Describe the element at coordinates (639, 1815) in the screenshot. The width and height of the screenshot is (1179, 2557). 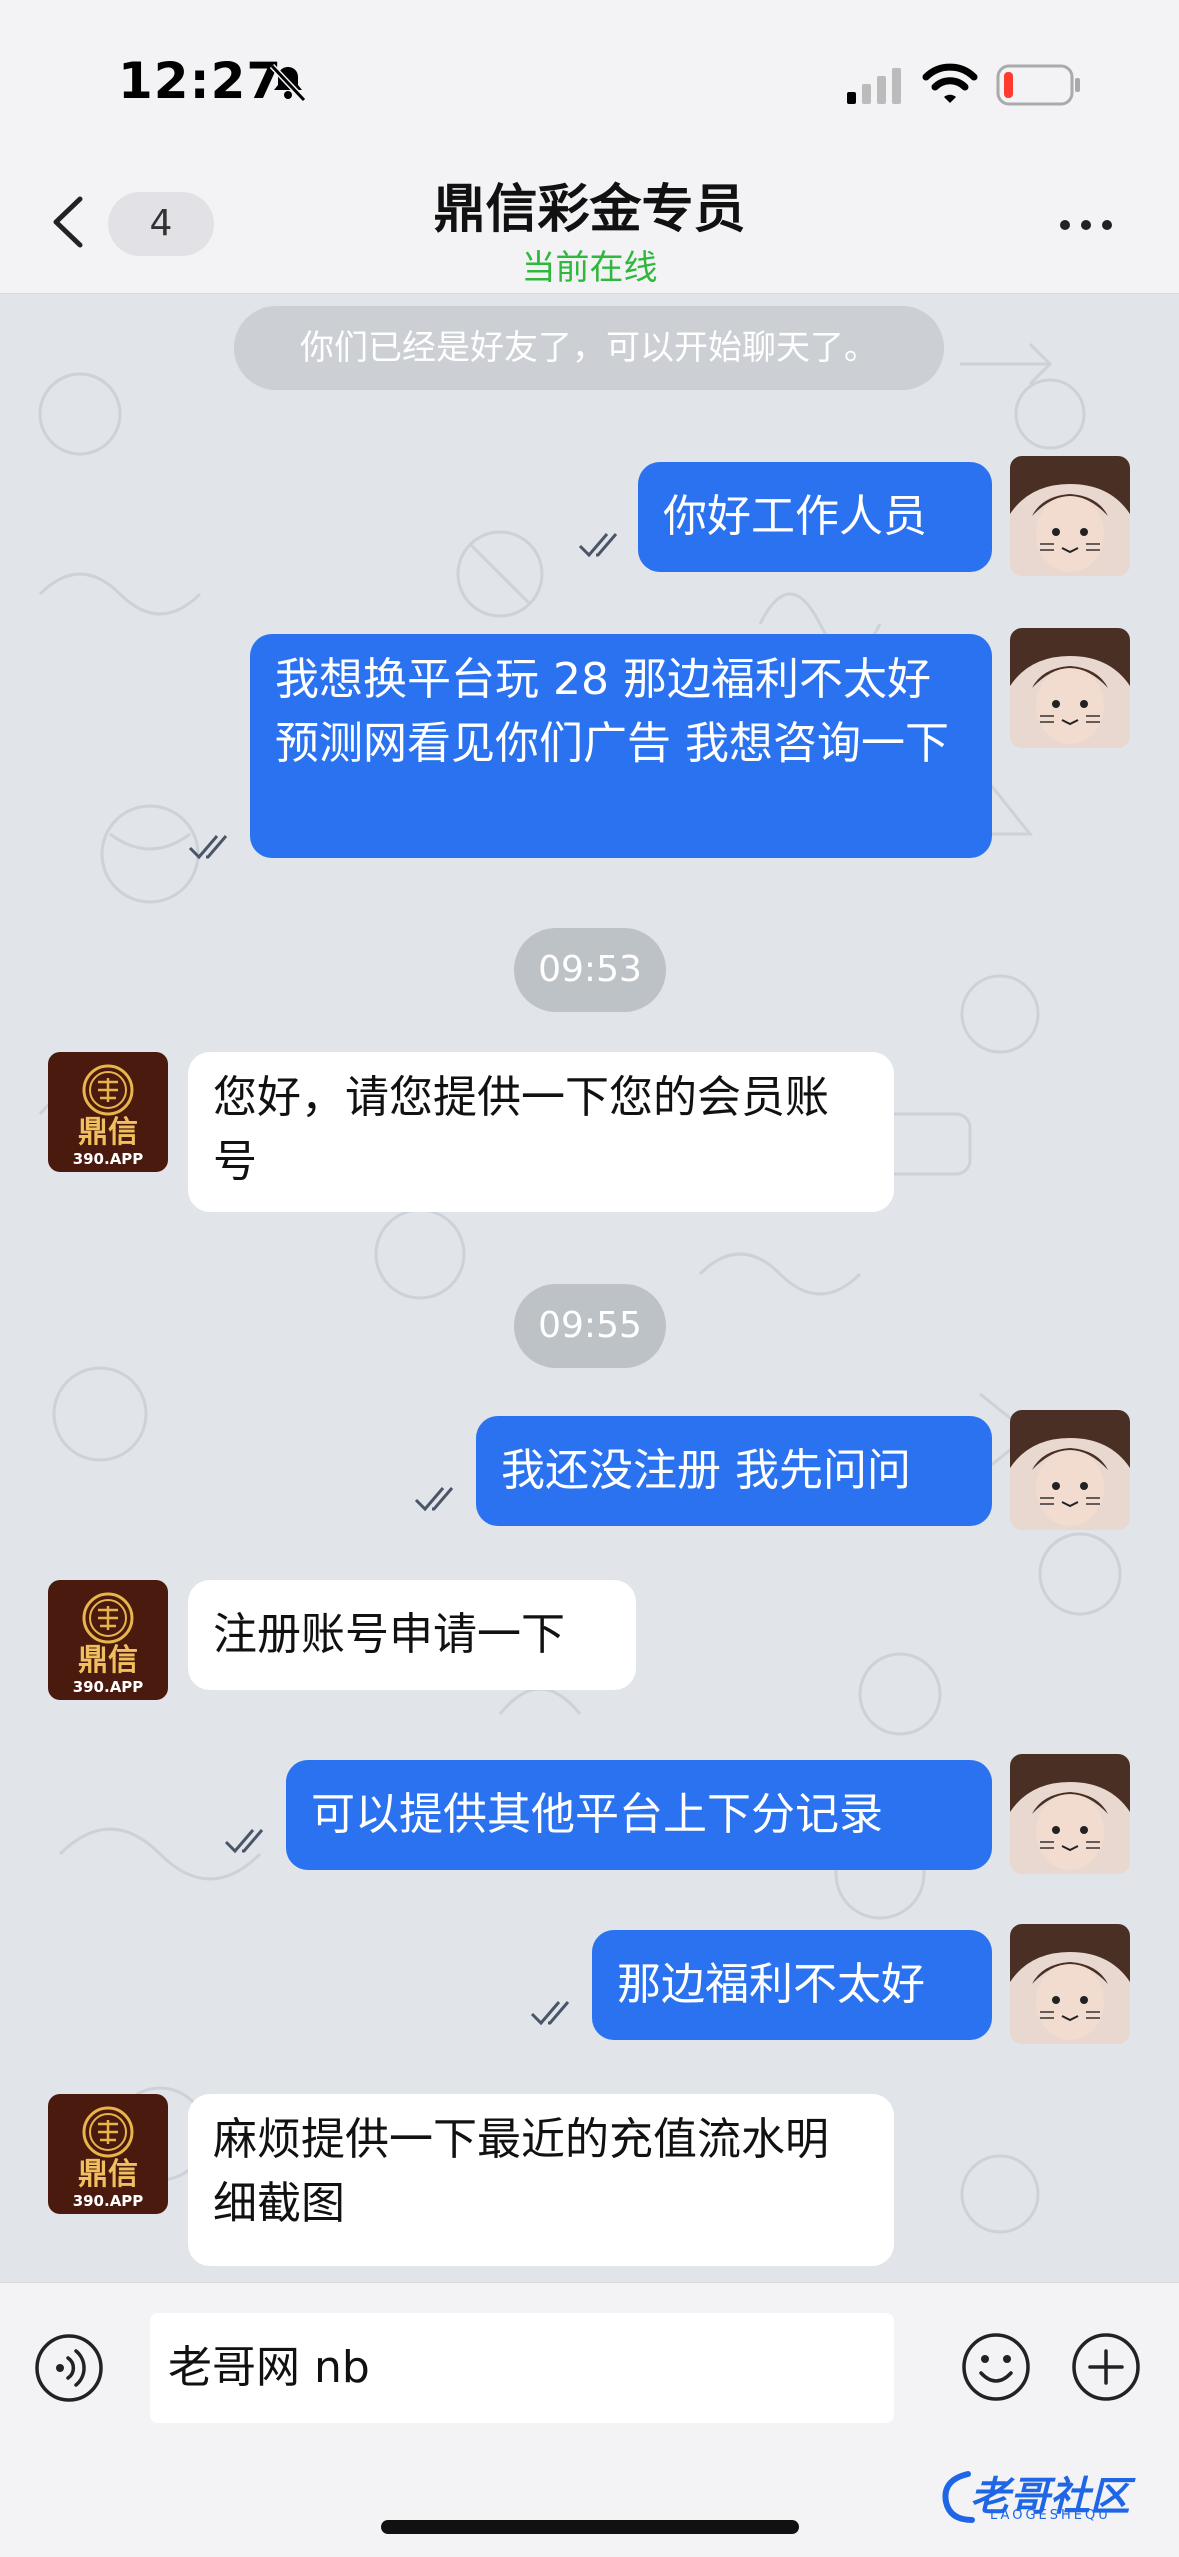
I see `message-bubble-outgoing: 可以提供其他平台上下分记录` at that location.